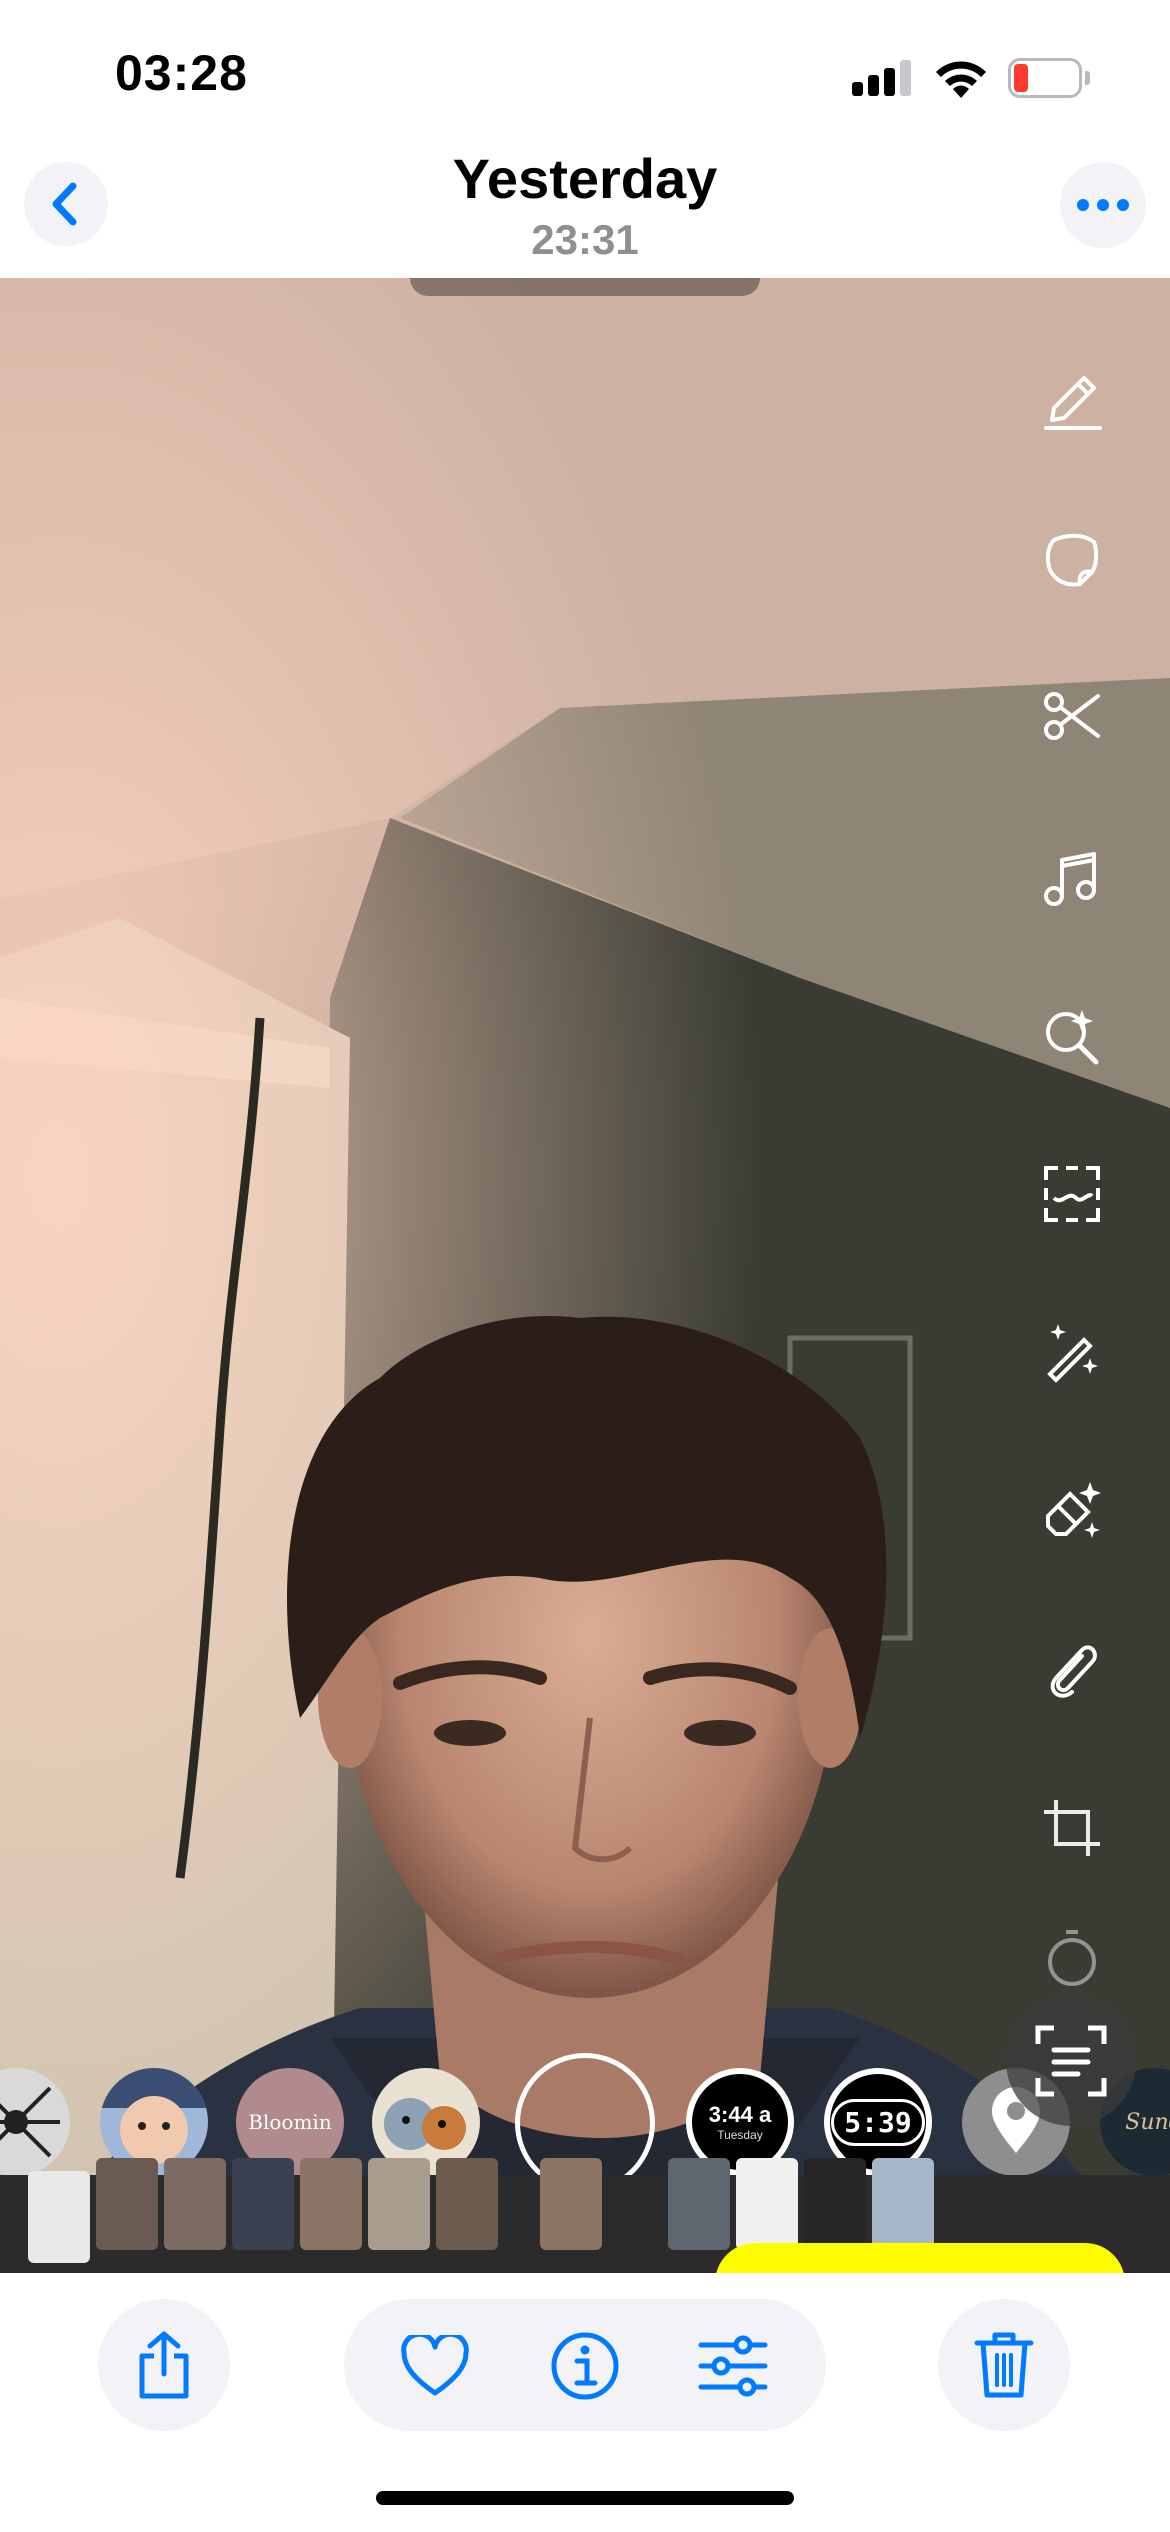 Image resolution: width=1170 pixels, height=2532 pixels. I want to click on pencil-icon, so click(1072, 400).